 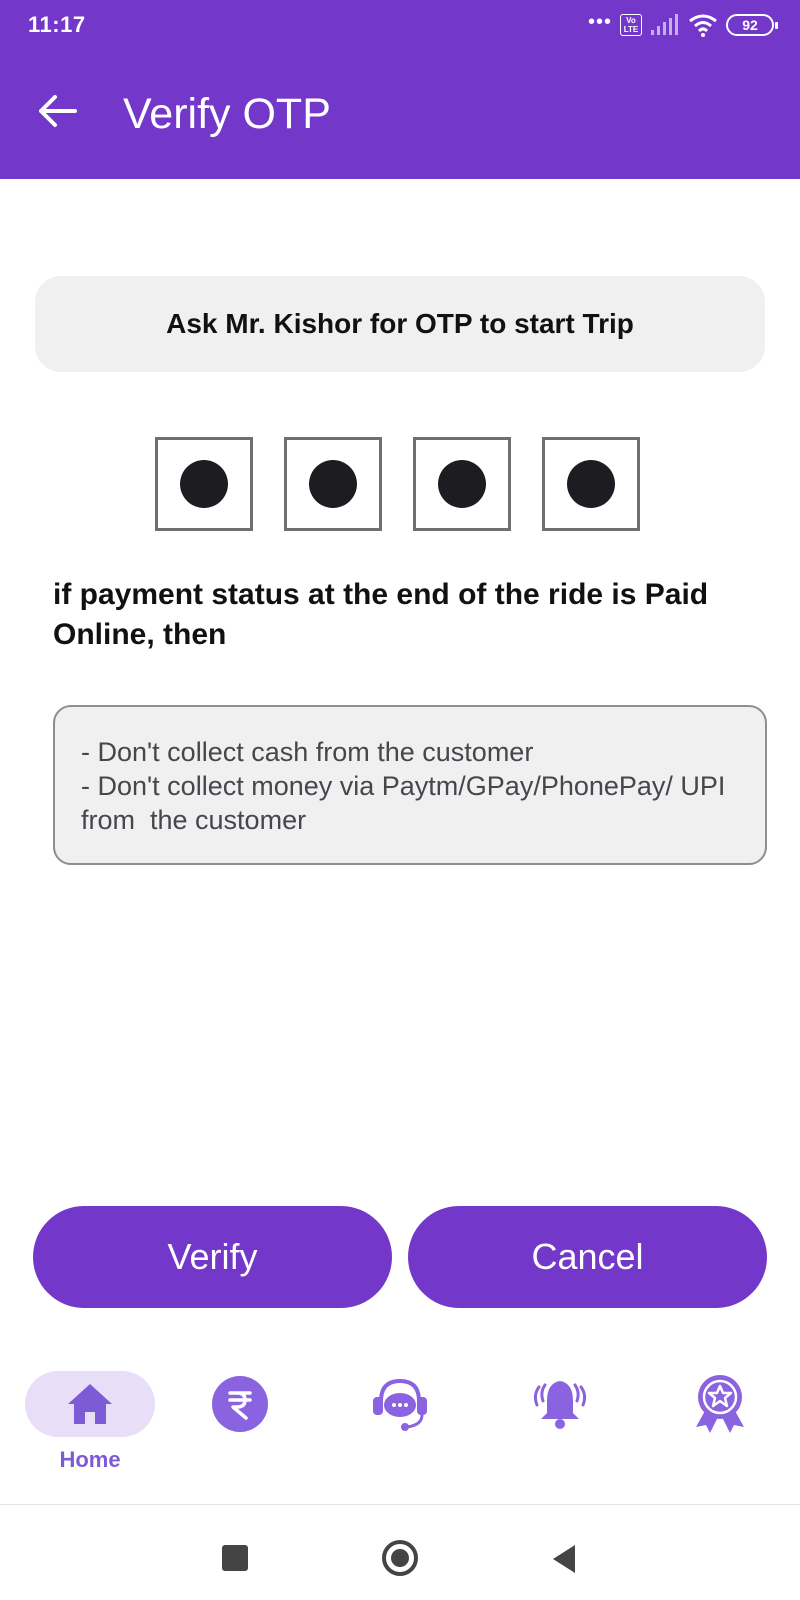 What do you see at coordinates (400, 115) in the screenshot?
I see `app-bar: Verify OTP` at bounding box center [400, 115].